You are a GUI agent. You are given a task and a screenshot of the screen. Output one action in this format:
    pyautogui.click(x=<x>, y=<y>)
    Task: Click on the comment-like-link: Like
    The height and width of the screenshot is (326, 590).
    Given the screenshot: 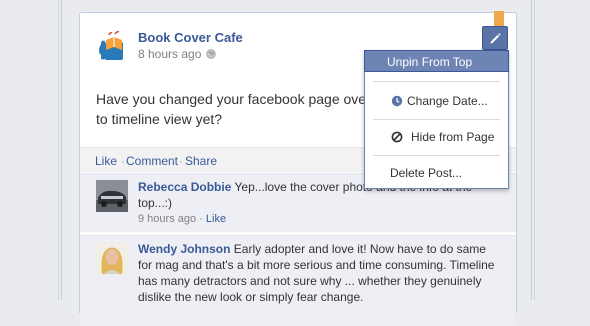 What is the action you would take?
    pyautogui.click(x=216, y=219)
    